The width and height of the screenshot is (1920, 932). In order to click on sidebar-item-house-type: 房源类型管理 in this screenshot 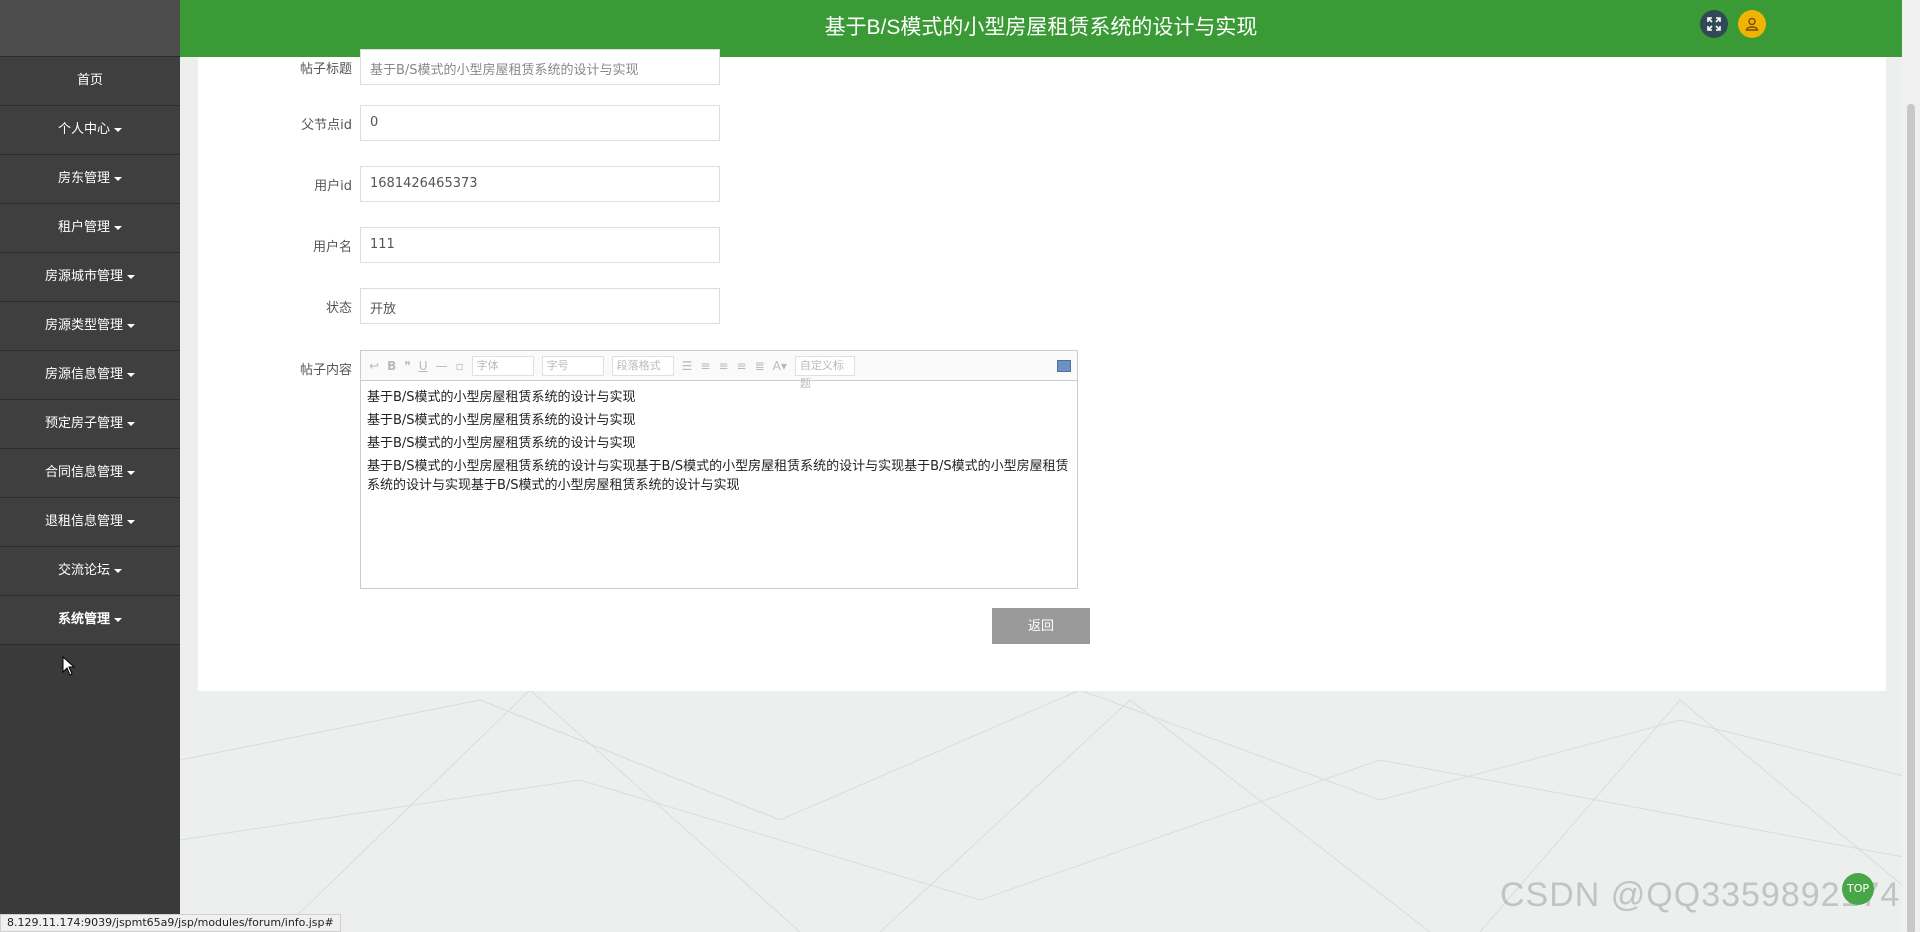, I will do `click(90, 326)`.